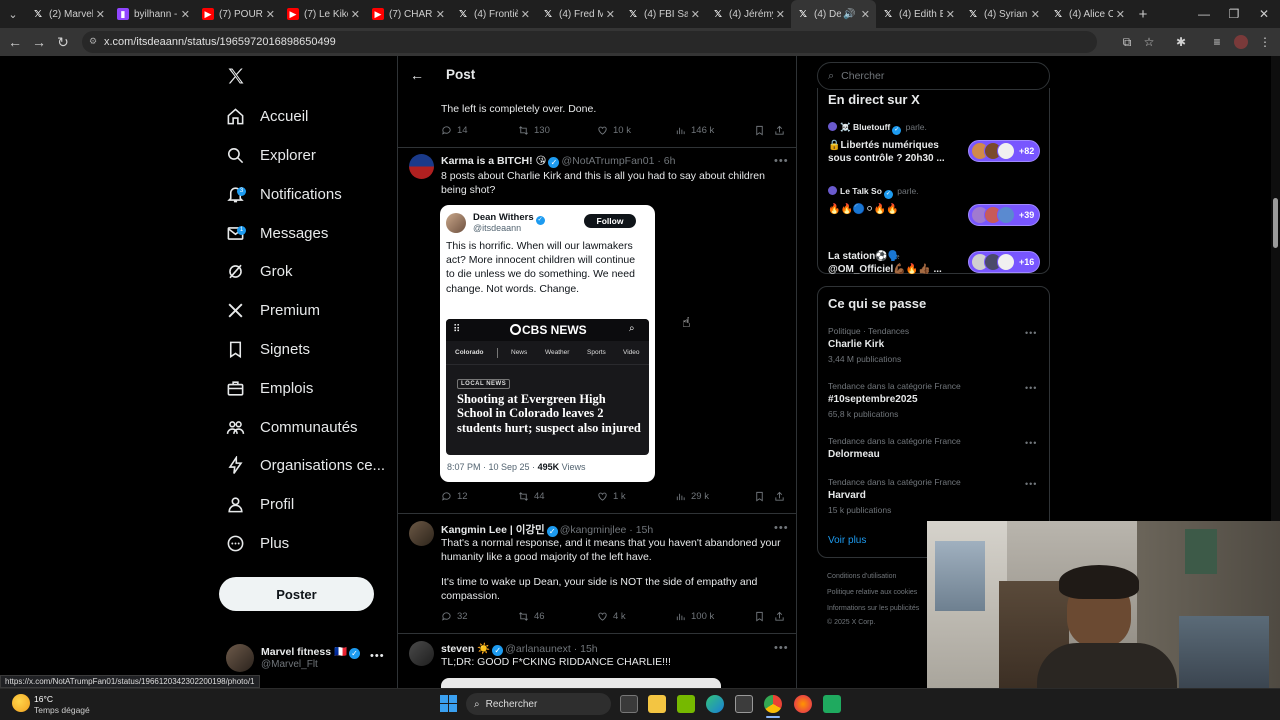 The image size is (1280, 720). What do you see at coordinates (454, 616) in the screenshot?
I see `reply-button: 32` at bounding box center [454, 616].